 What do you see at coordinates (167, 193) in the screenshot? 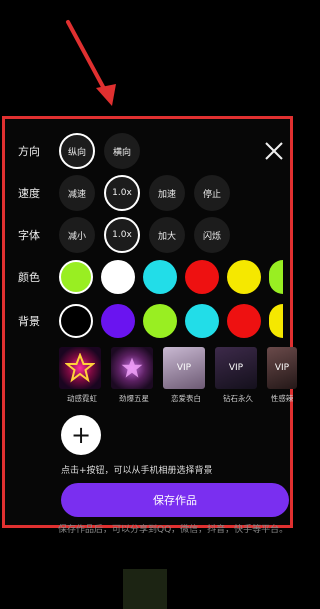
I see `speed-fast-button: 加速` at bounding box center [167, 193].